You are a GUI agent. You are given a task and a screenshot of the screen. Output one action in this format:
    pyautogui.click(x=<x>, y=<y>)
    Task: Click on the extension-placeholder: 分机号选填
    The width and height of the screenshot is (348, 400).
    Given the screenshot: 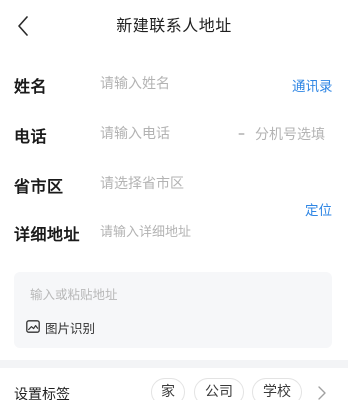 What is the action you would take?
    pyautogui.click(x=290, y=135)
    